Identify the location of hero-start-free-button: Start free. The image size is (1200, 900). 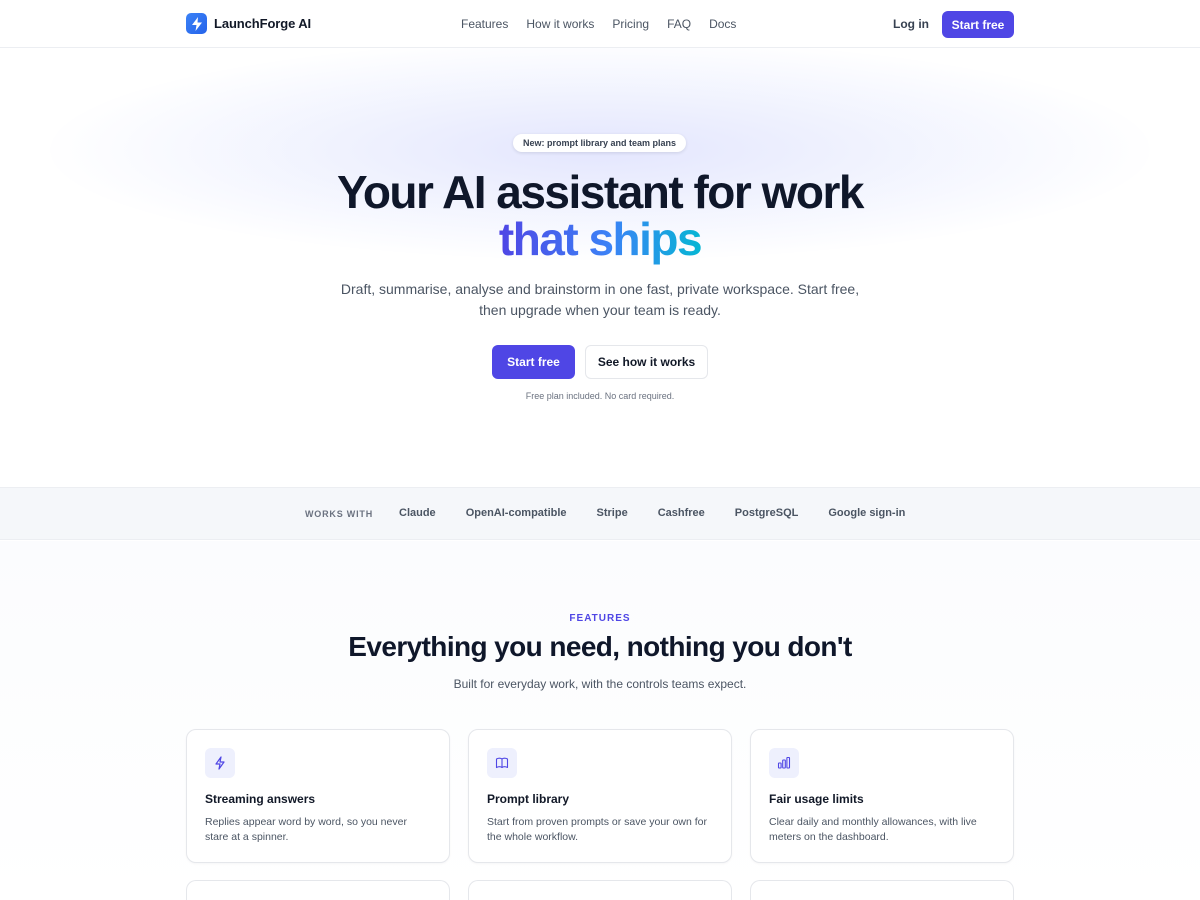
(533, 362).